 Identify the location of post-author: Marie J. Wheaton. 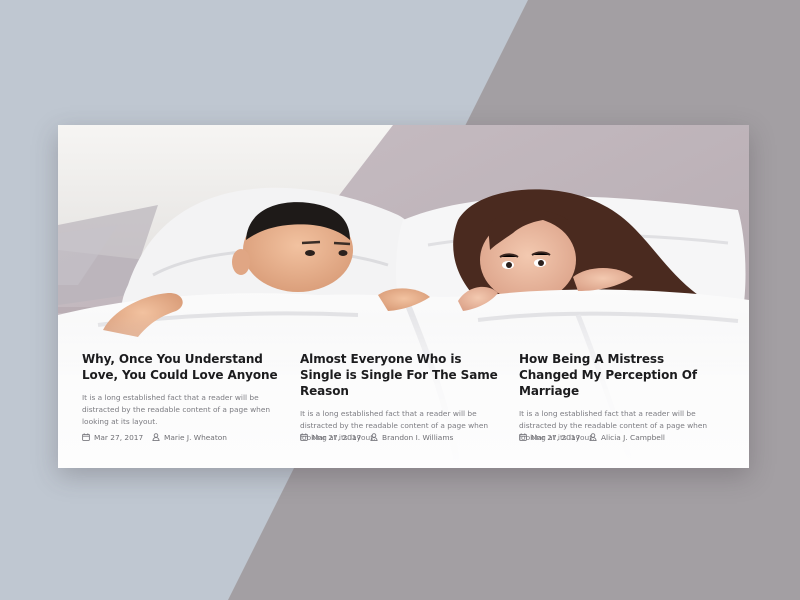
(189, 438).